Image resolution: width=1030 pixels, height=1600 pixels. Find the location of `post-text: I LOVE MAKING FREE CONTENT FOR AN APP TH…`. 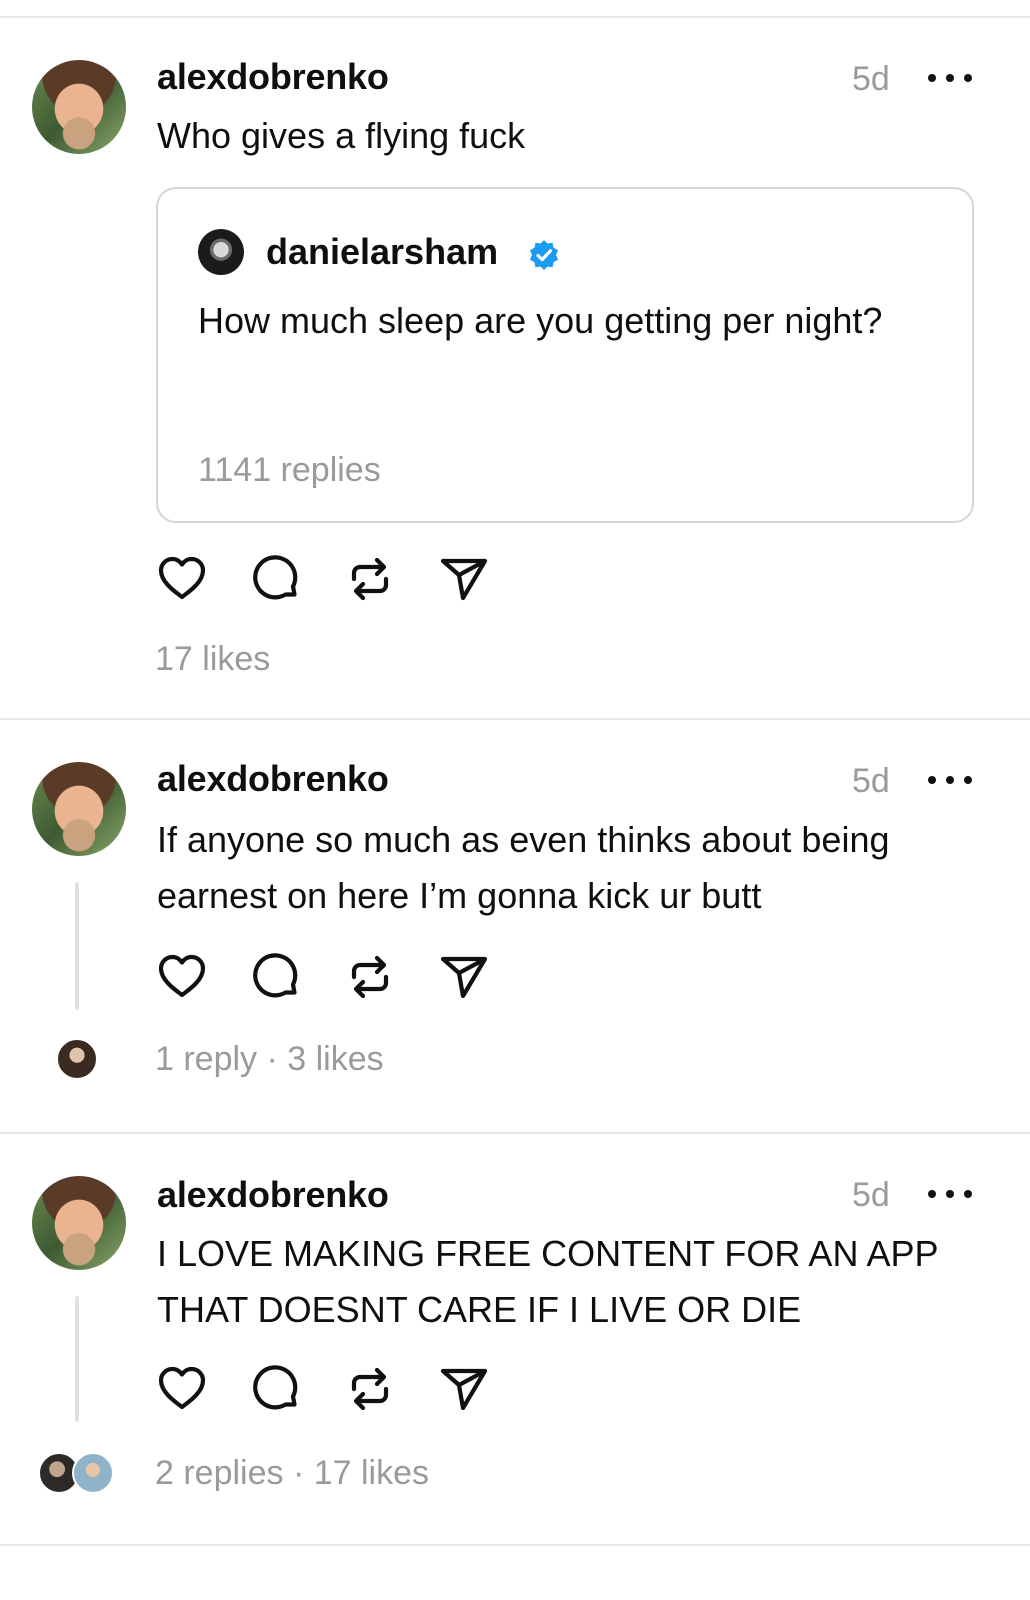

post-text: I LOVE MAKING FREE CONTENT FOR AN APP TH… is located at coordinates (547, 1281).